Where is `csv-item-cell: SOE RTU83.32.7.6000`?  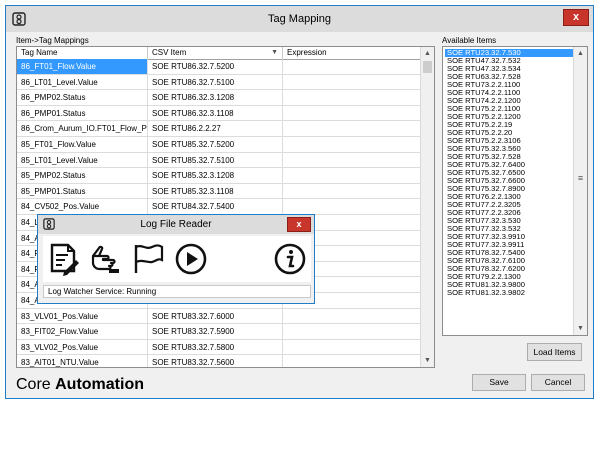
csv-item-cell: SOE RTU83.32.7.6000 is located at coordinates (215, 316).